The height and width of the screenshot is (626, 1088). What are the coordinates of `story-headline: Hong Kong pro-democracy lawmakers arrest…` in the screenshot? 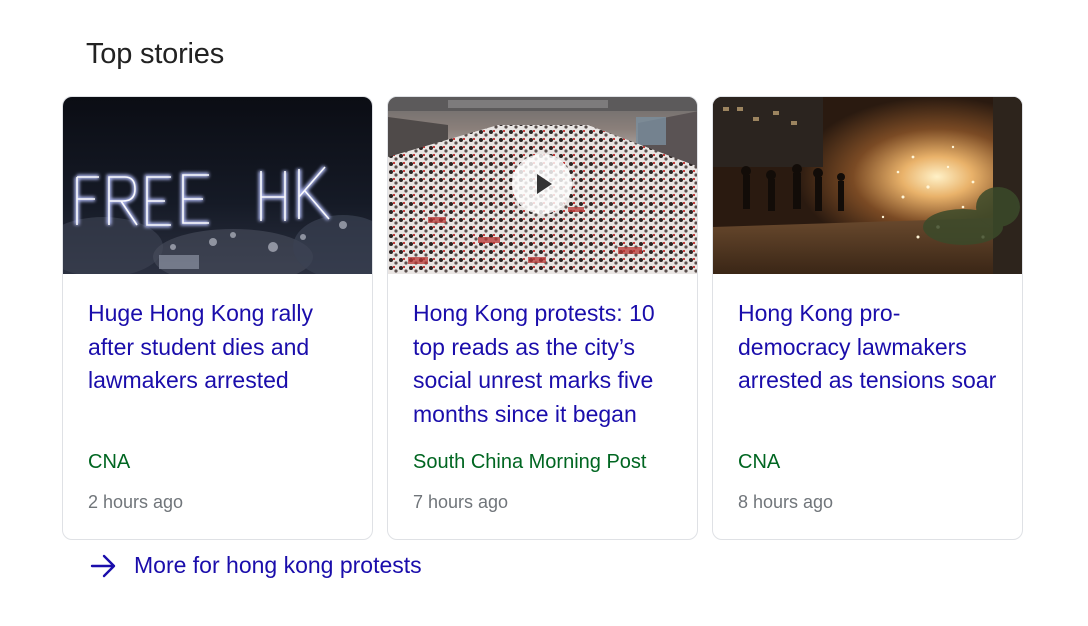 It's located at (869, 347).